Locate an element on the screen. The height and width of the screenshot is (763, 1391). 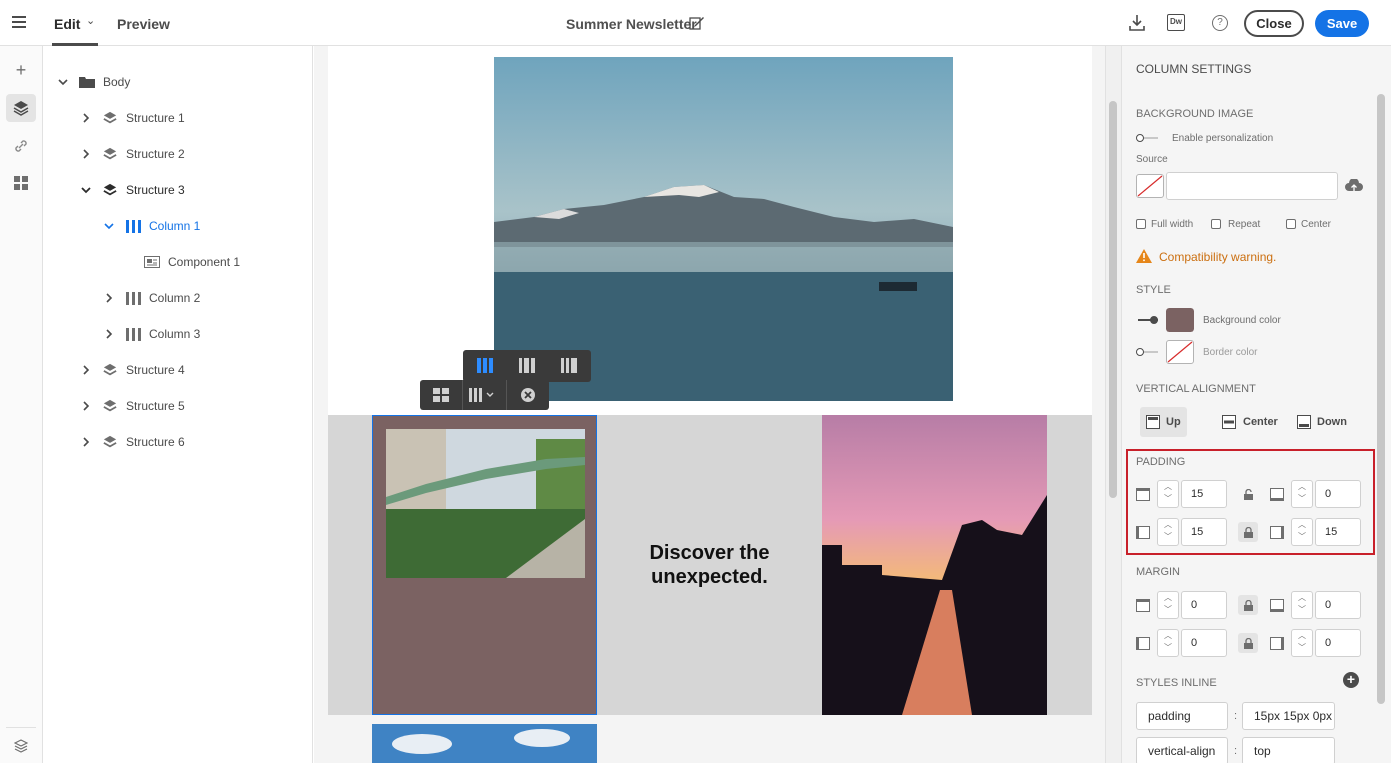
border-color-swatch is located at coordinates (1180, 352).